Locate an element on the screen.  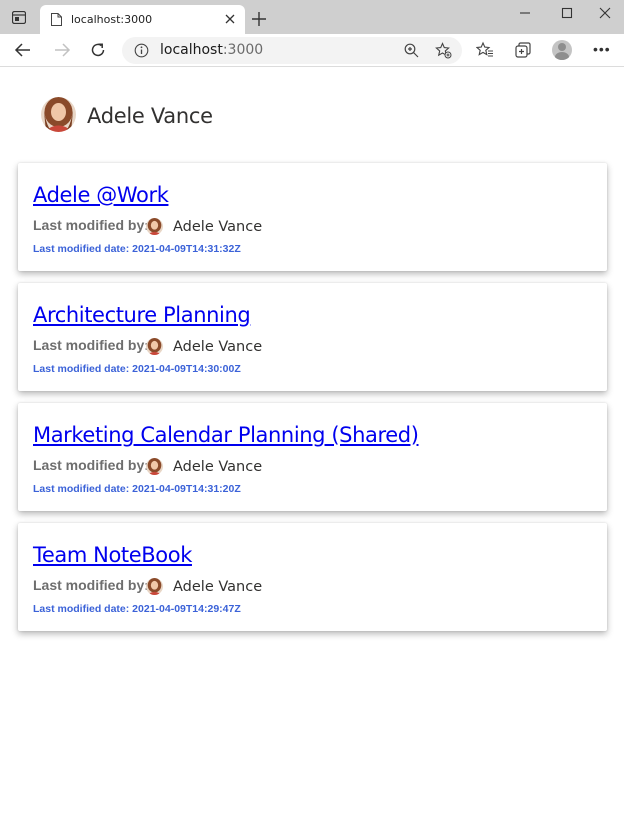
browser-toolbar: localhost:3000 ••• is located at coordinates (312, 50).